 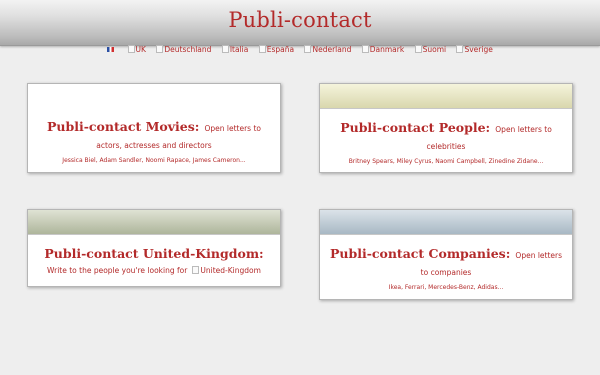 I want to click on lang-link-espana: España, so click(x=276, y=49).